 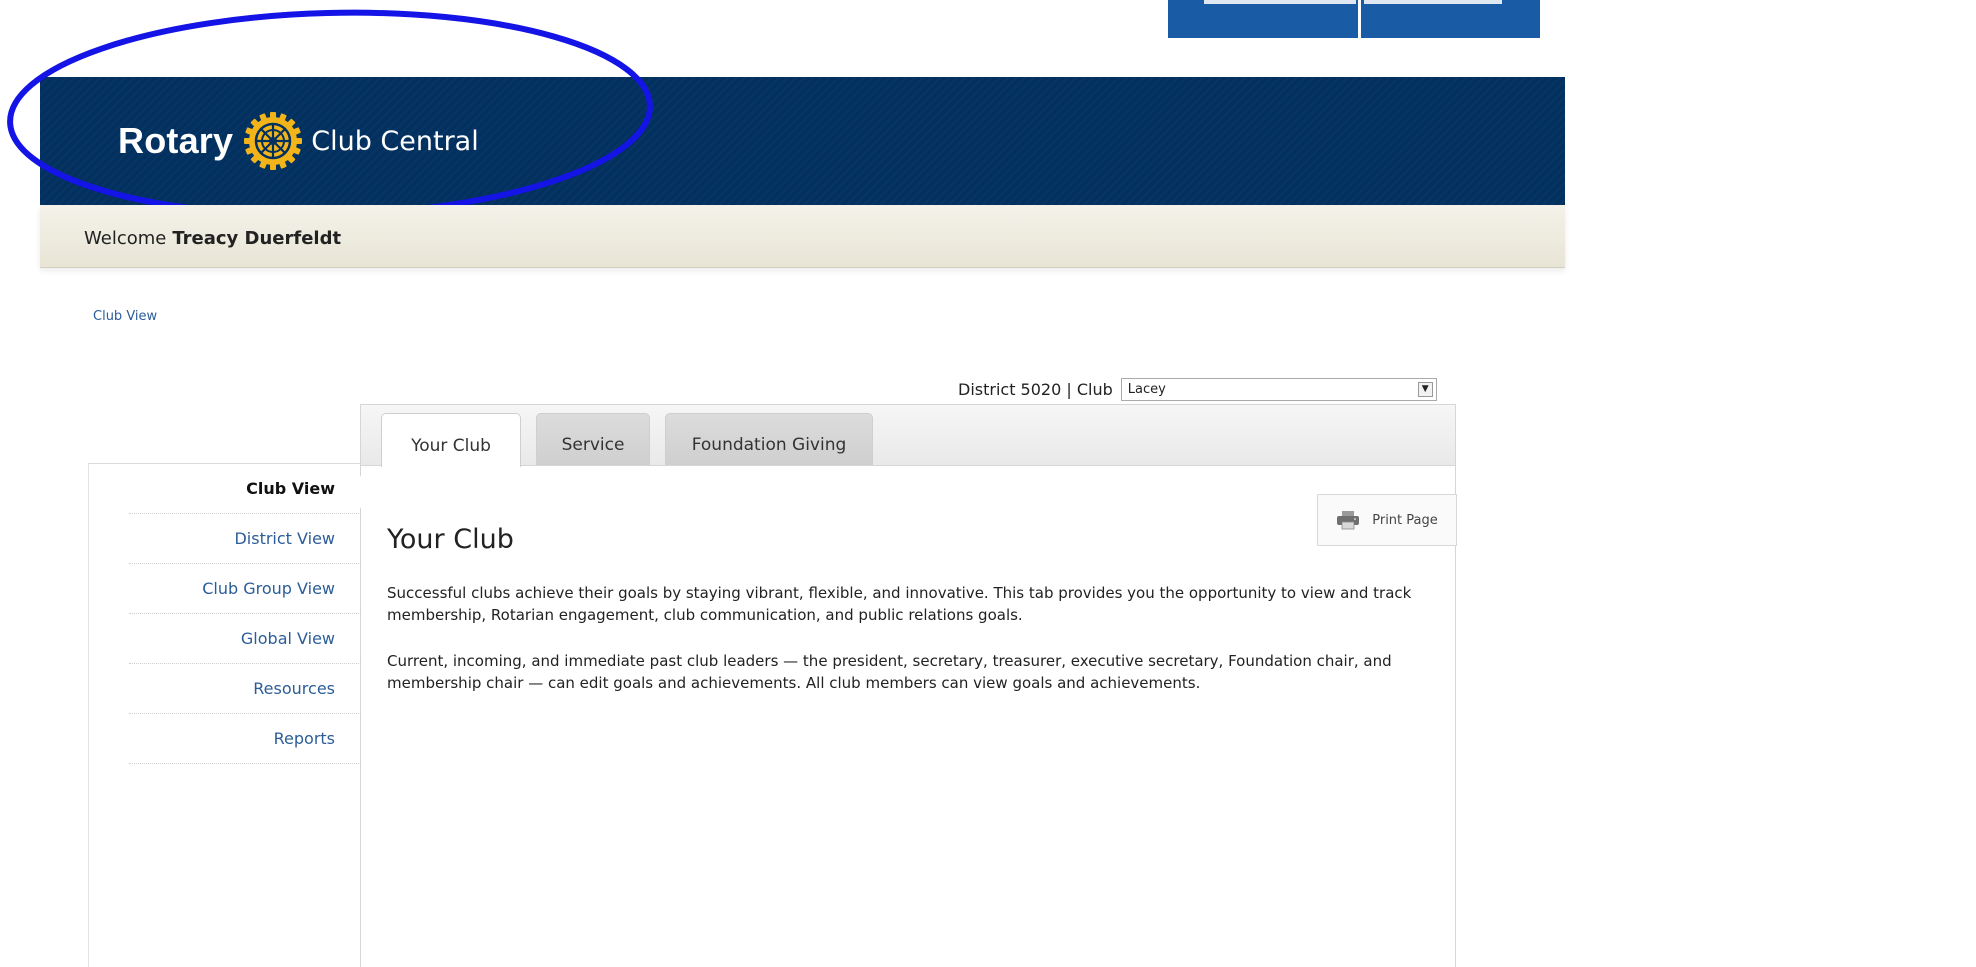 I want to click on user-name: Treacy Duerfeldt, so click(x=257, y=238).